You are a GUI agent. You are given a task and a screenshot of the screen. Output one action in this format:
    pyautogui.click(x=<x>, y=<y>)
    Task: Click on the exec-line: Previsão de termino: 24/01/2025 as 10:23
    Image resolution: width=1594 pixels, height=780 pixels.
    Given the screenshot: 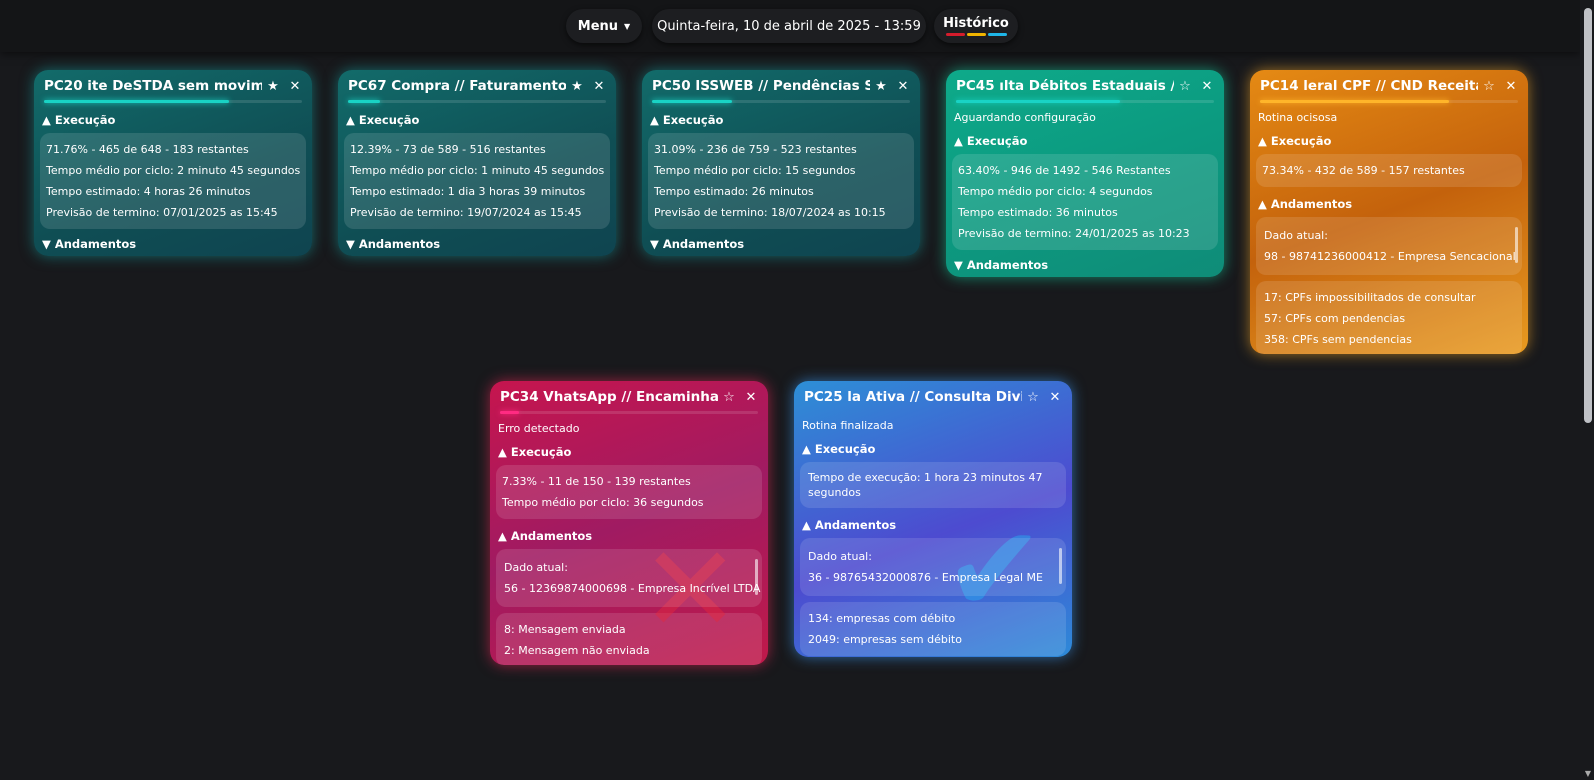 What is the action you would take?
    pyautogui.click(x=1074, y=233)
    